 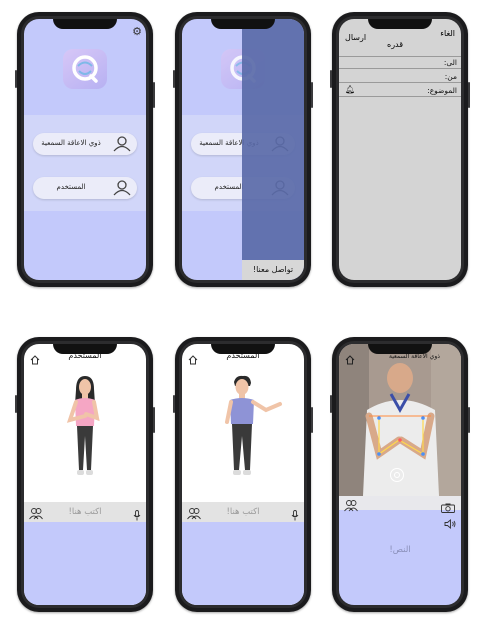 I want to click on deaf-user-button: ذوي الاعاقة السمعية, so click(x=85, y=144).